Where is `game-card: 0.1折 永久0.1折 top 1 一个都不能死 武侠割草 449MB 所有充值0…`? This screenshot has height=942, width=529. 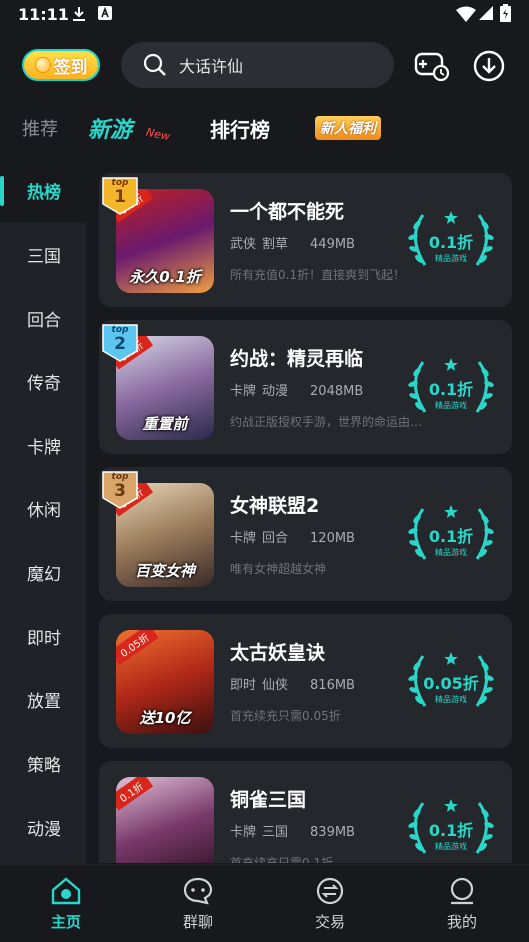
game-card: 0.1折 永久0.1折 top 1 一个都不能死 武侠割草 449MB 所有充值0… is located at coordinates (305, 240).